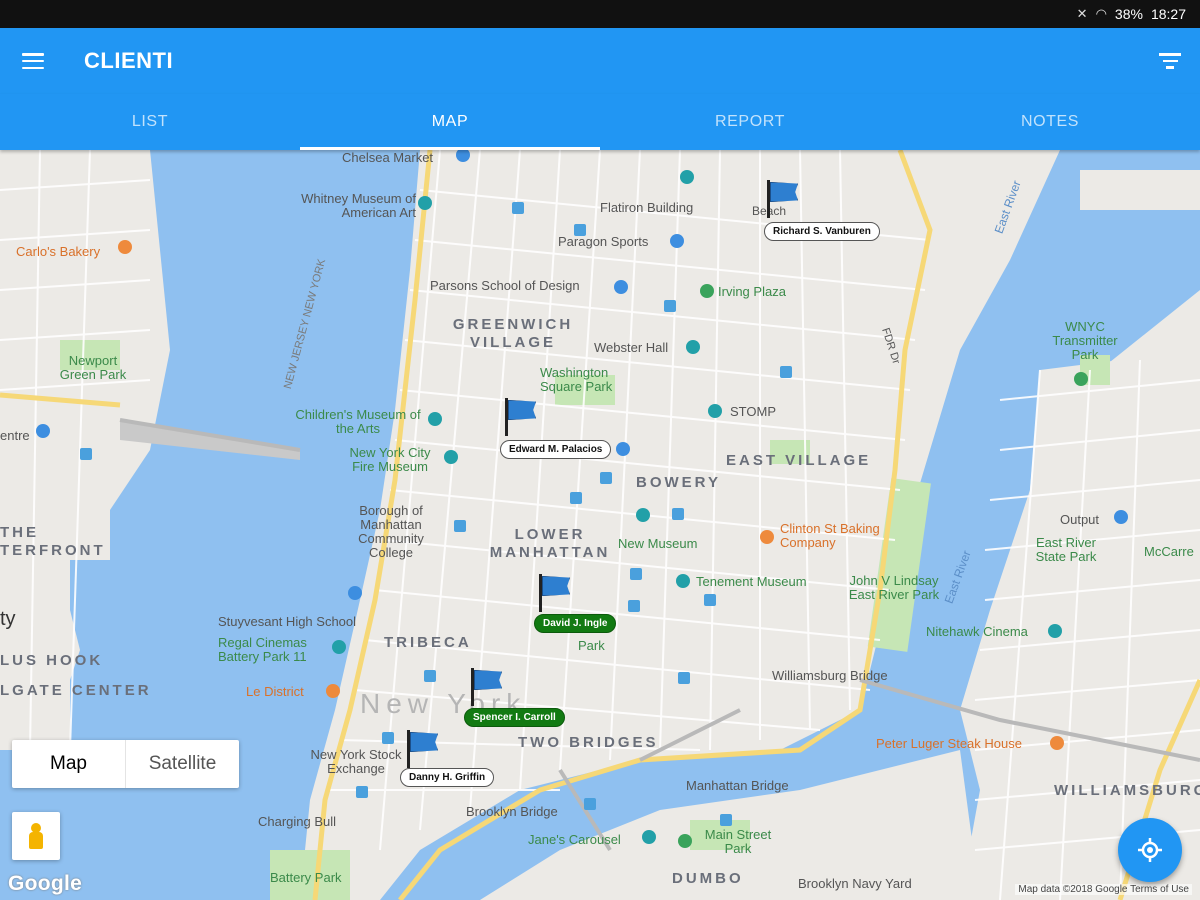 The width and height of the screenshot is (1200, 900). I want to click on client-label: Spencer I. Carroll, so click(514, 717).